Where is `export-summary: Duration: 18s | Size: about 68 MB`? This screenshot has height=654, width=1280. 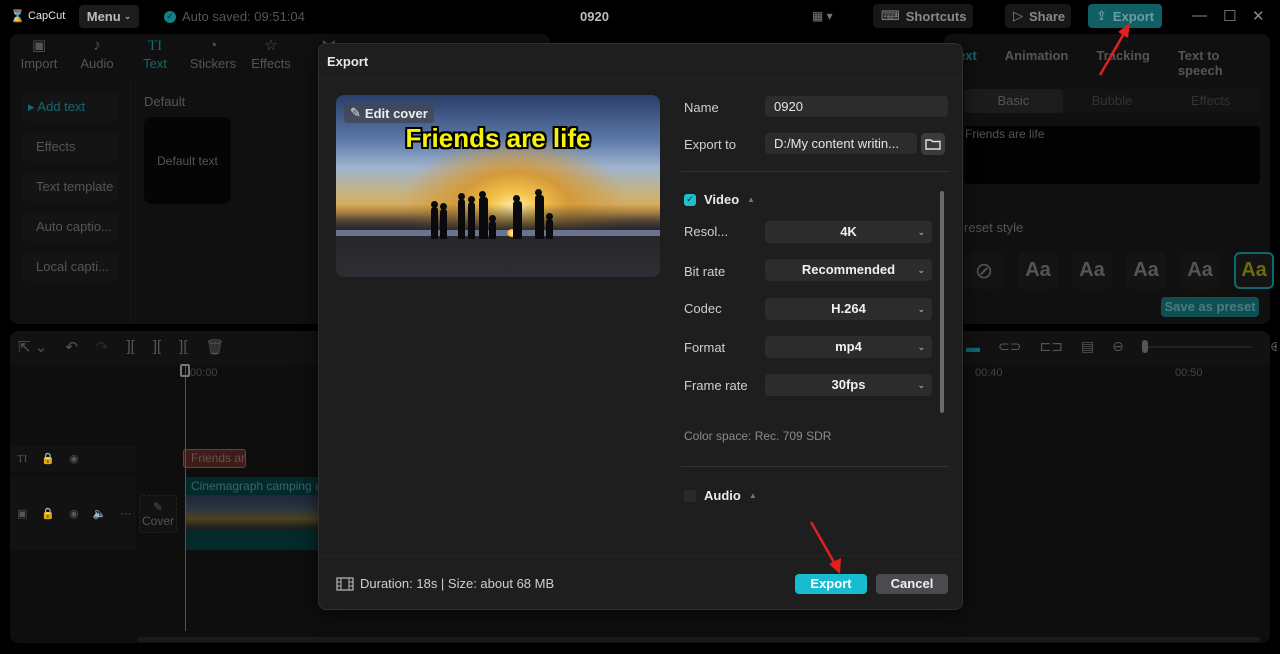
export-summary: Duration: 18s | Size: about 68 MB is located at coordinates (445, 583).